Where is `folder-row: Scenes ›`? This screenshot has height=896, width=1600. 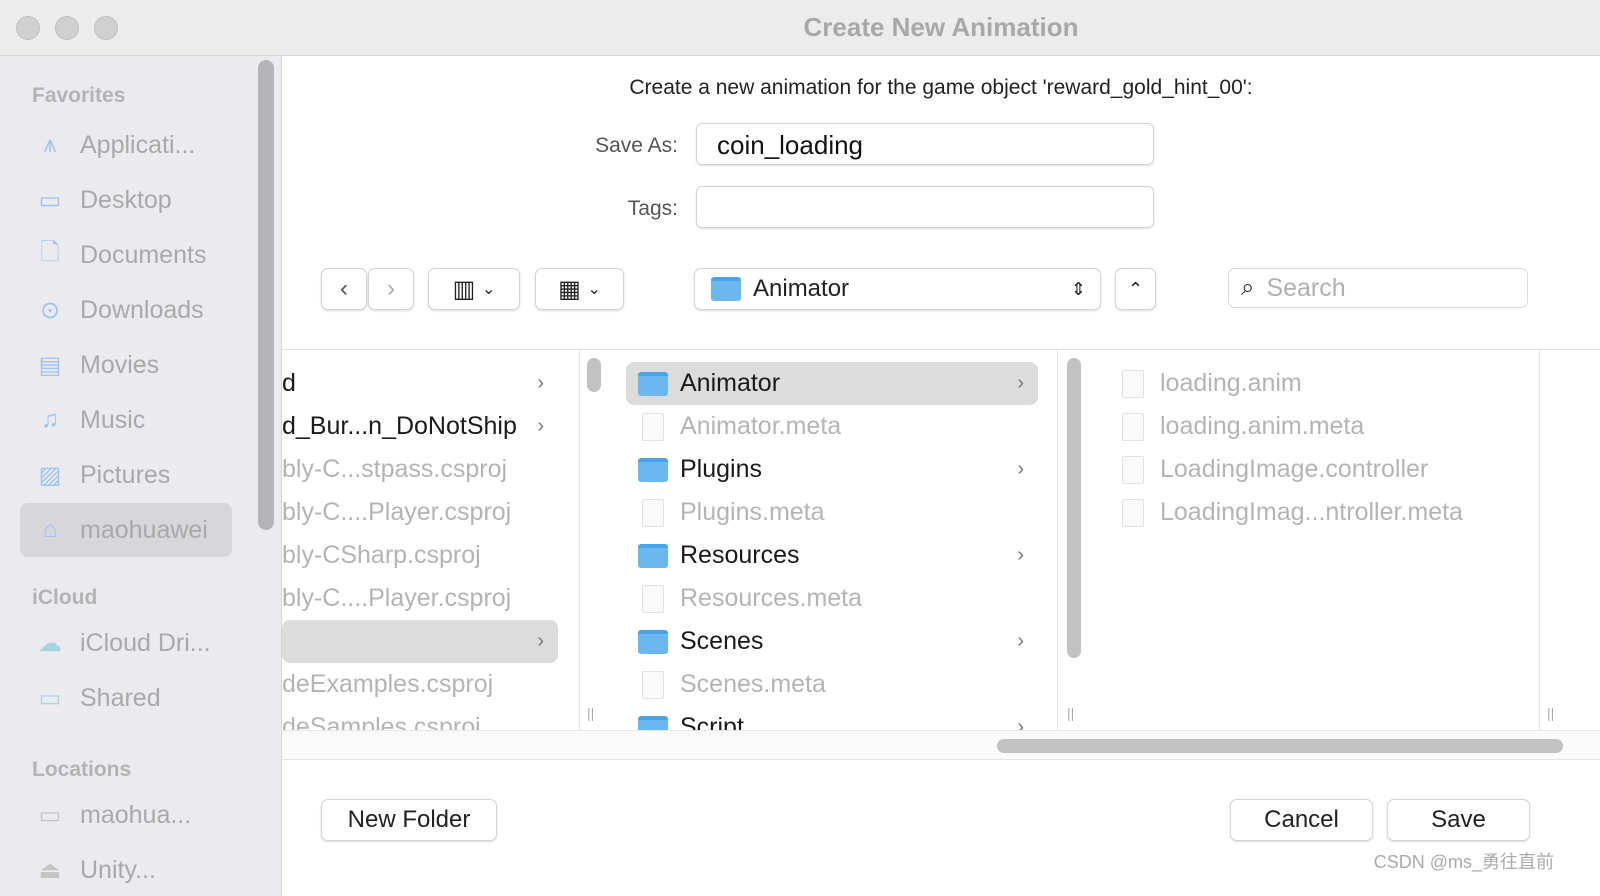 folder-row: Scenes › is located at coordinates (832, 641).